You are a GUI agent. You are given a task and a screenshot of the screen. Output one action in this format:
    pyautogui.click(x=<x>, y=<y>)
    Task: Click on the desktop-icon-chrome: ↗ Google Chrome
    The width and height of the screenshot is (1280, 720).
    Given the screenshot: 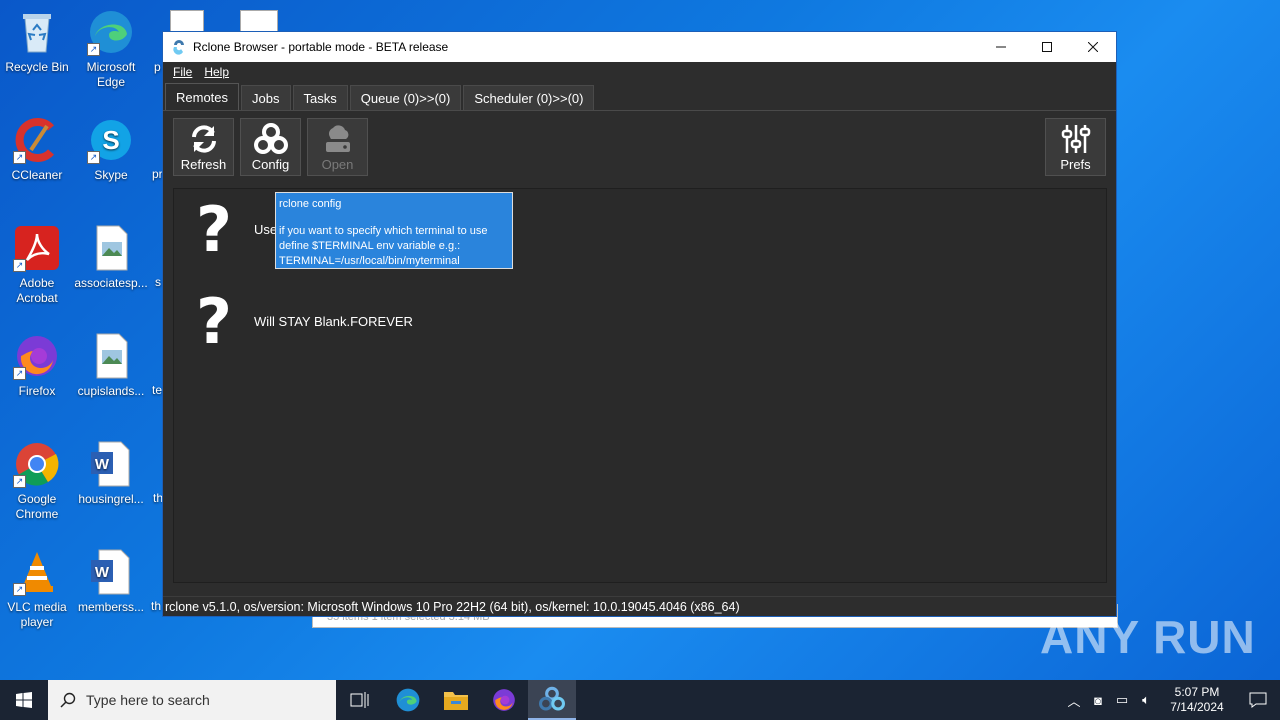 What is the action you would take?
    pyautogui.click(x=37, y=481)
    